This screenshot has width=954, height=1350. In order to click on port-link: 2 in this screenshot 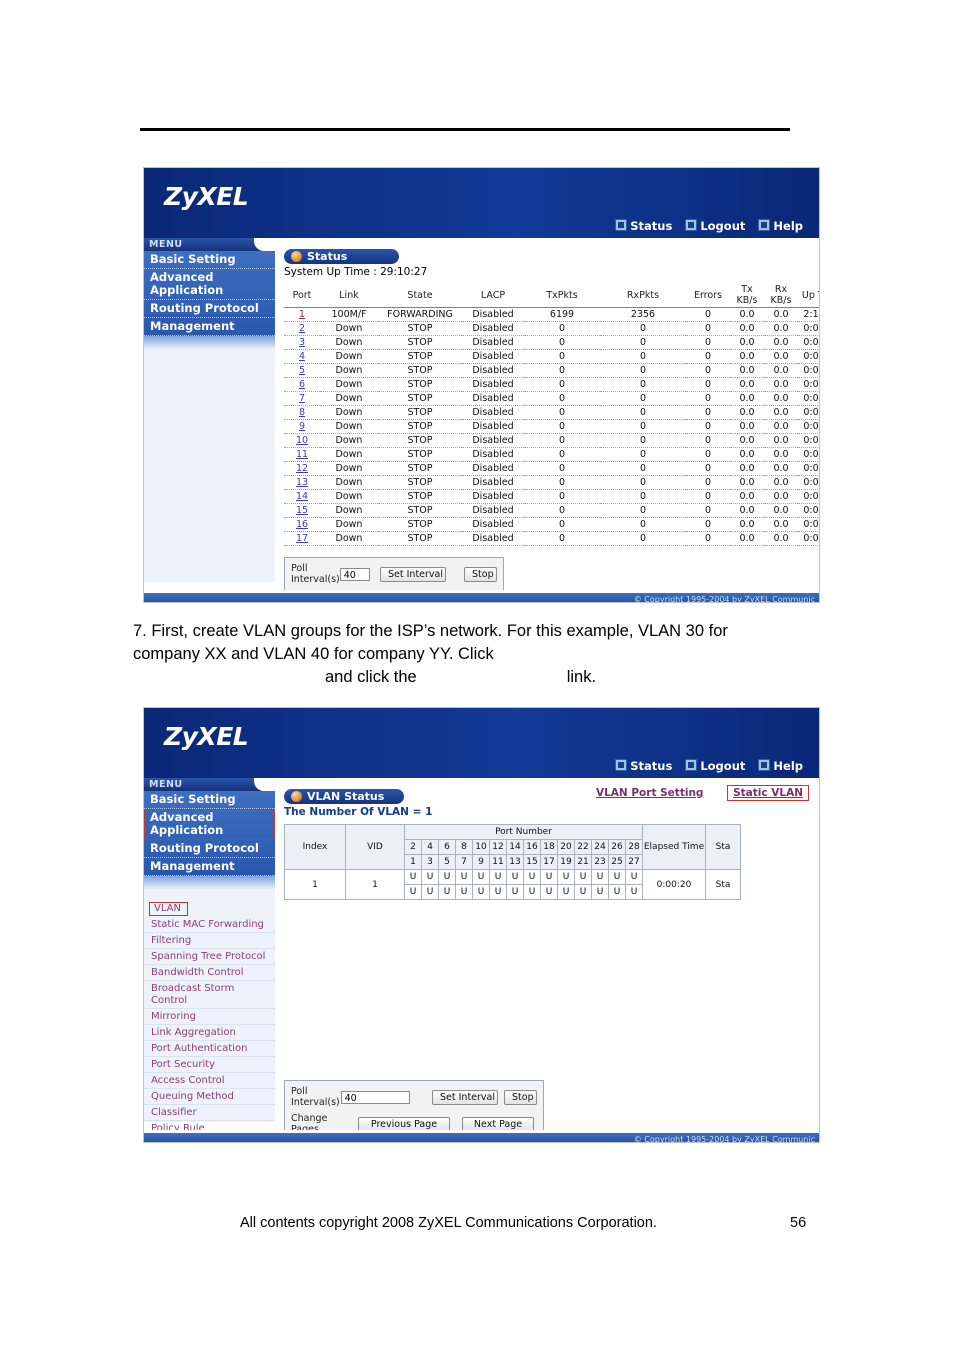, I will do `click(302, 328)`.